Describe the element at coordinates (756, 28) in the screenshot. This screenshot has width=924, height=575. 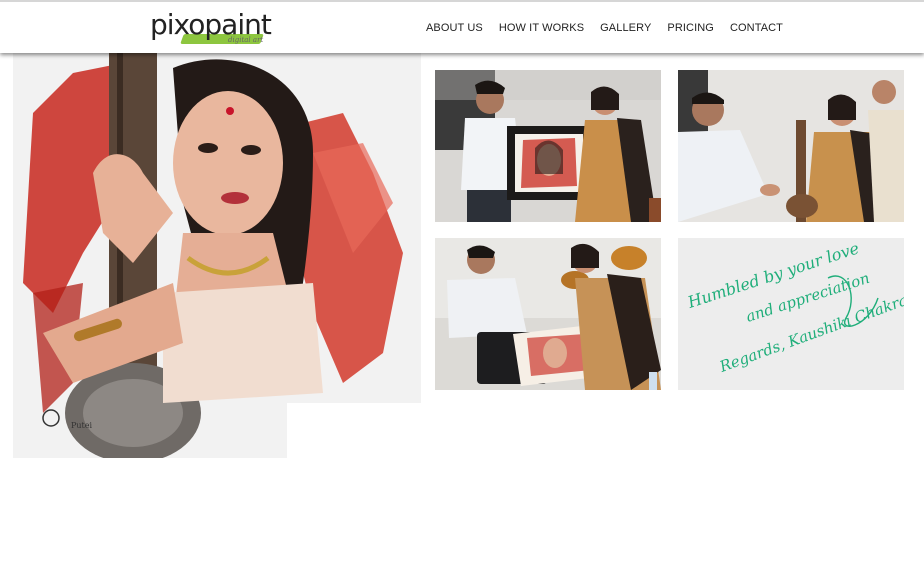
I see `nav-contact: CONTACT` at that location.